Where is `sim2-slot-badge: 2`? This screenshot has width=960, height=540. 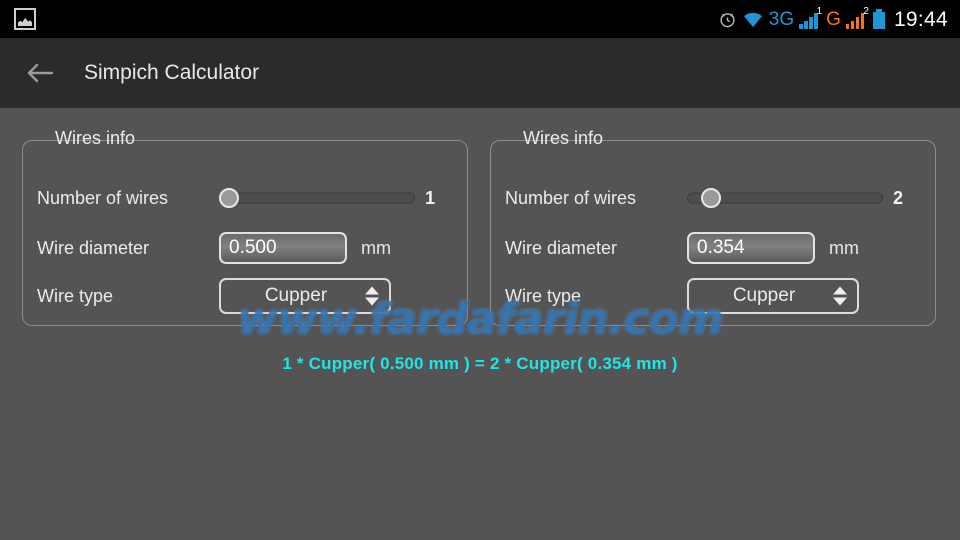 sim2-slot-badge: 2 is located at coordinates (866, 11).